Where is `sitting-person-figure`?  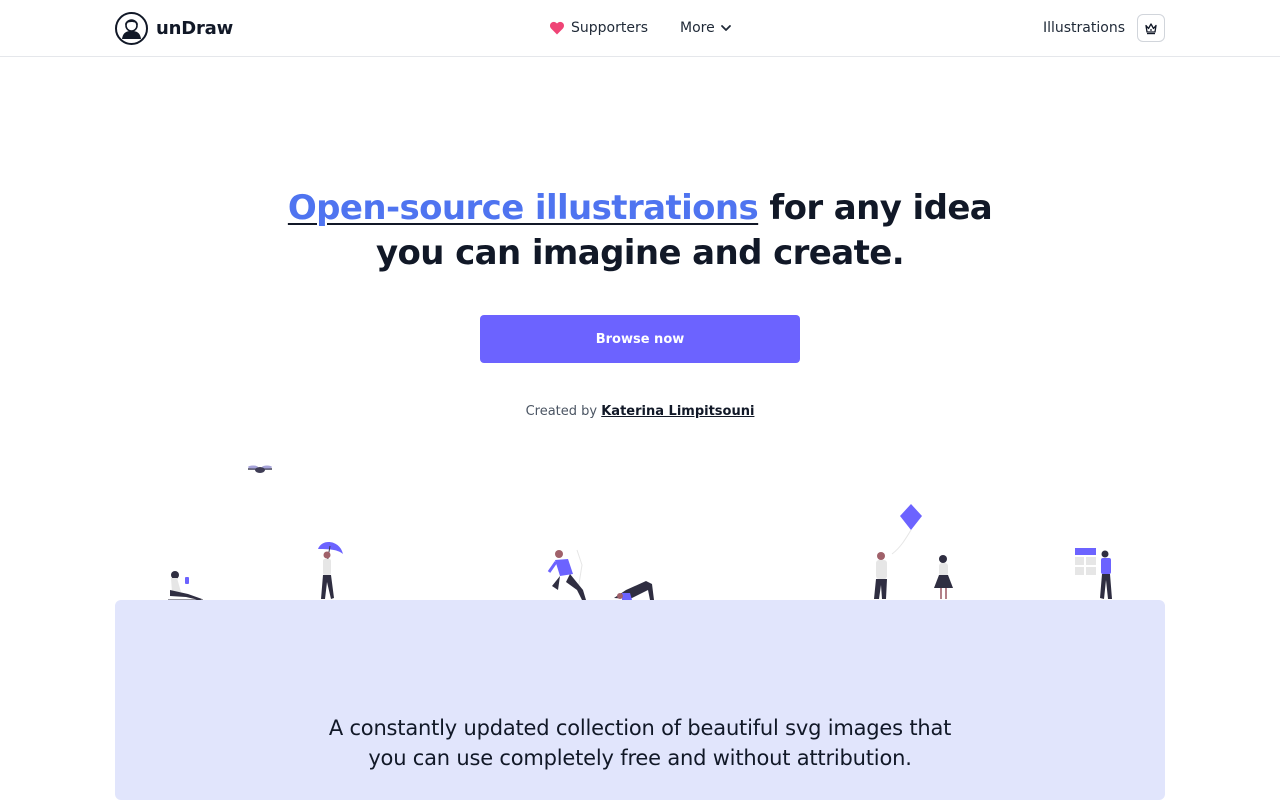
sitting-person-figure is located at coordinates (185, 586).